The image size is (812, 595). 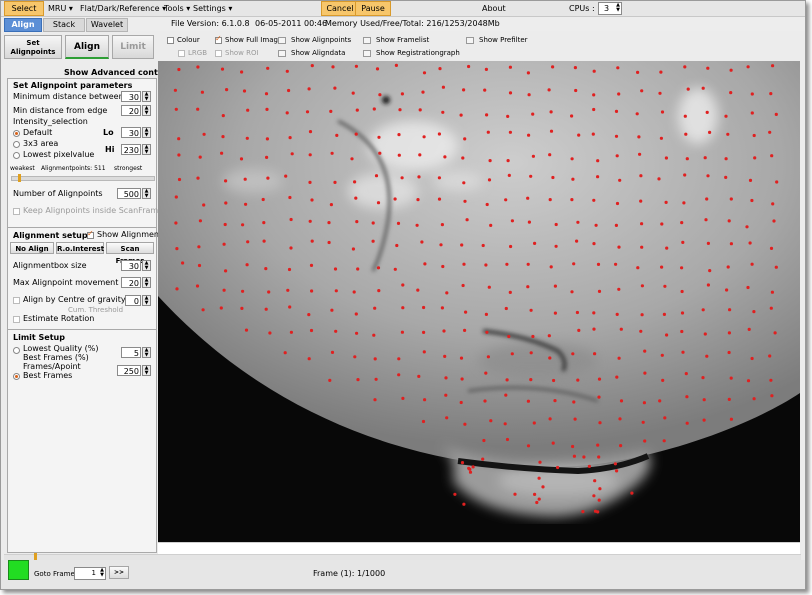 What do you see at coordinates (129, 193) in the screenshot?
I see `number-alignpoints-input: 500` at bounding box center [129, 193].